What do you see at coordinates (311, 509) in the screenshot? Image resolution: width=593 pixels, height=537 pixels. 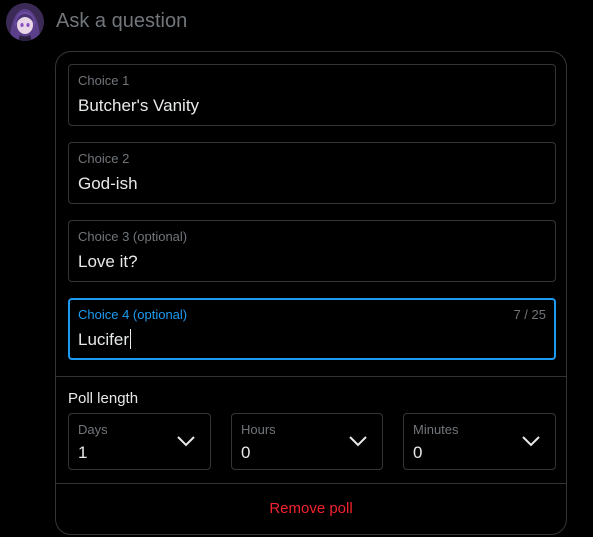 I see `remove-poll-button: Remove poll` at bounding box center [311, 509].